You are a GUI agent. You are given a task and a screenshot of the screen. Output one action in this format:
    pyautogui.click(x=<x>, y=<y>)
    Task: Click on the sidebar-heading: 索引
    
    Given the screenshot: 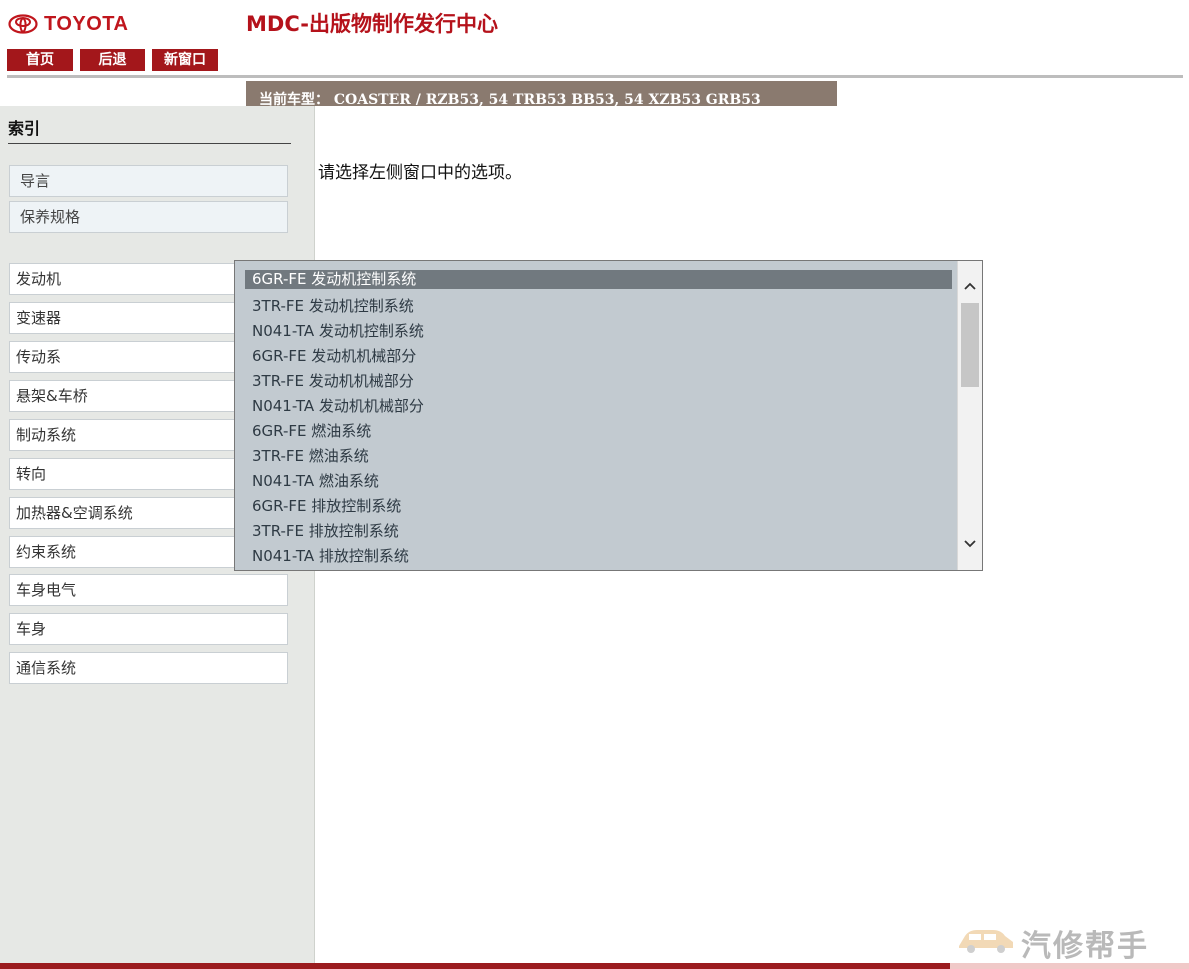 What is the action you would take?
    pyautogui.click(x=149, y=129)
    